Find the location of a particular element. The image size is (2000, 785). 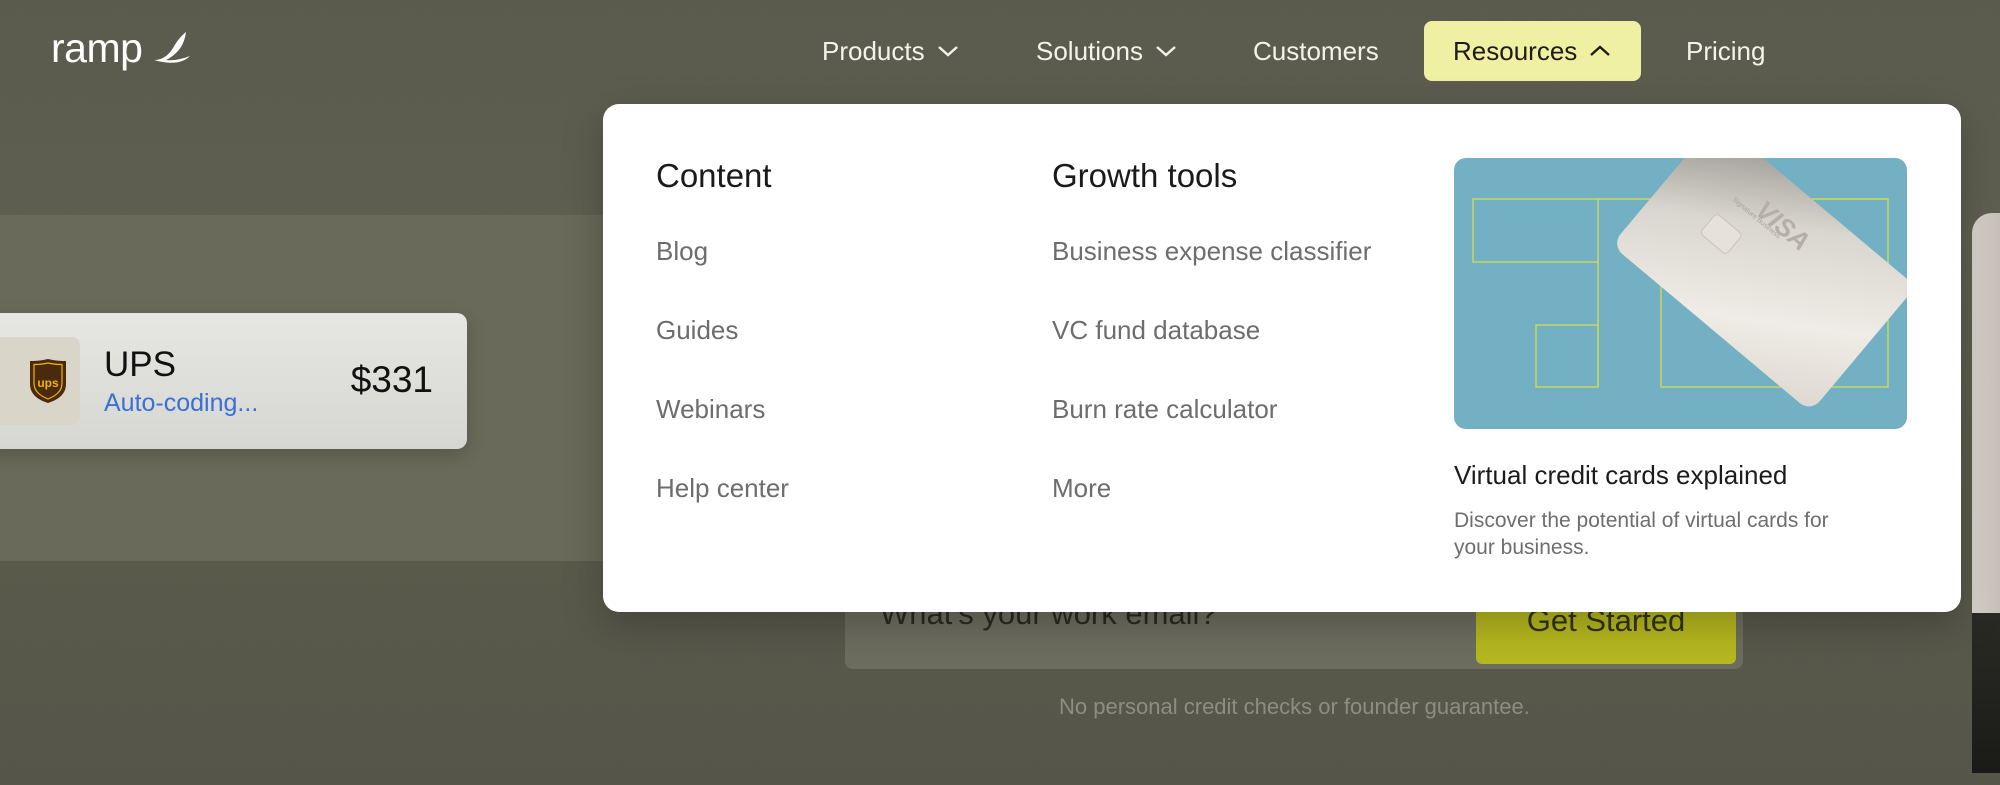

content-column: Content Blog Guides Webinars Help center is located at coordinates (836, 354).